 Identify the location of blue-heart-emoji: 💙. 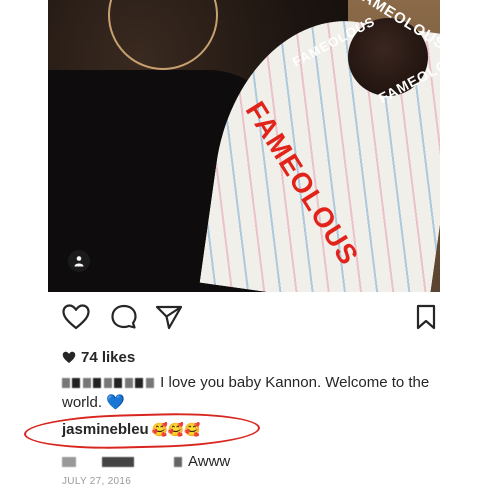
(115, 402).